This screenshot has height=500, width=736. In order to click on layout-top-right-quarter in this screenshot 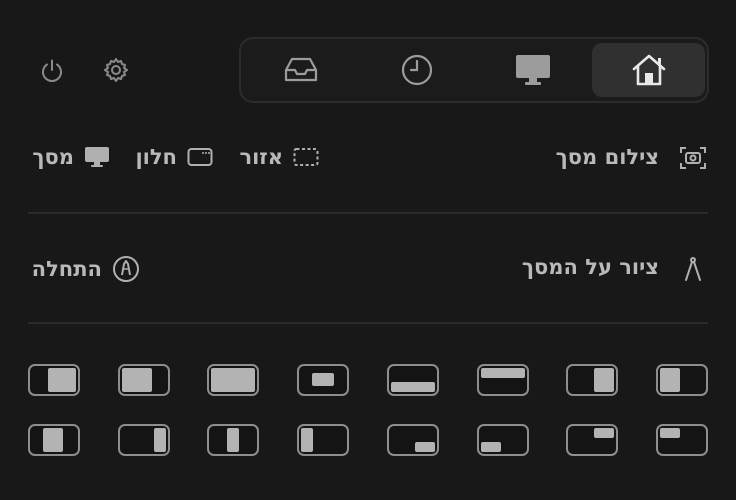, I will do `click(592, 440)`.